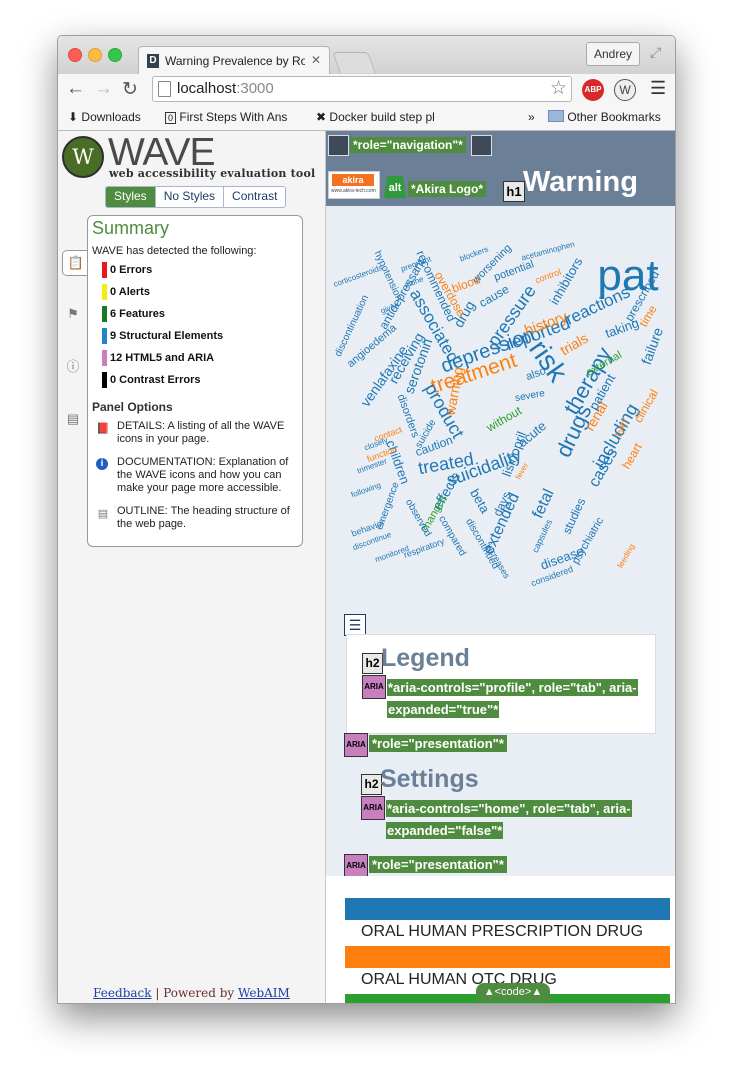 This screenshot has width=731, height=1082. What do you see at coordinates (103, 89) in the screenshot?
I see `forward-icon: →` at bounding box center [103, 89].